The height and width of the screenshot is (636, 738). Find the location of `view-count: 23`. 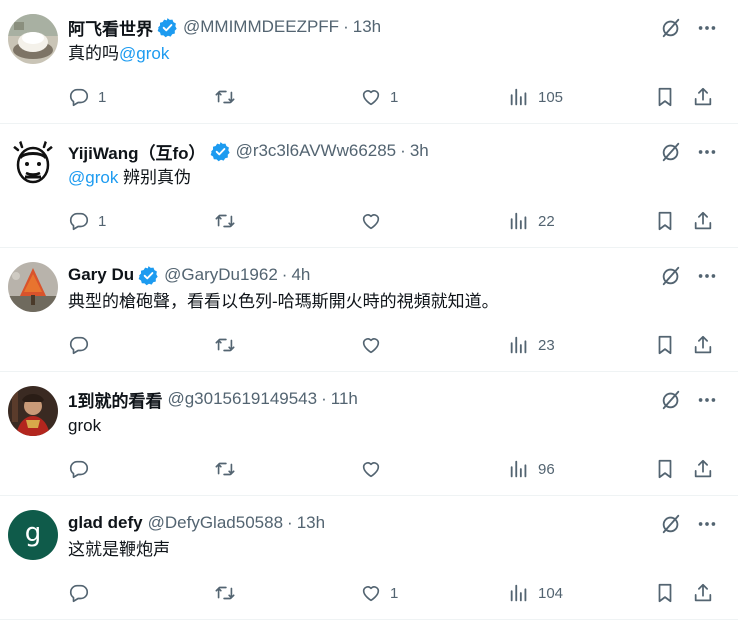

view-count: 23 is located at coordinates (546, 345).